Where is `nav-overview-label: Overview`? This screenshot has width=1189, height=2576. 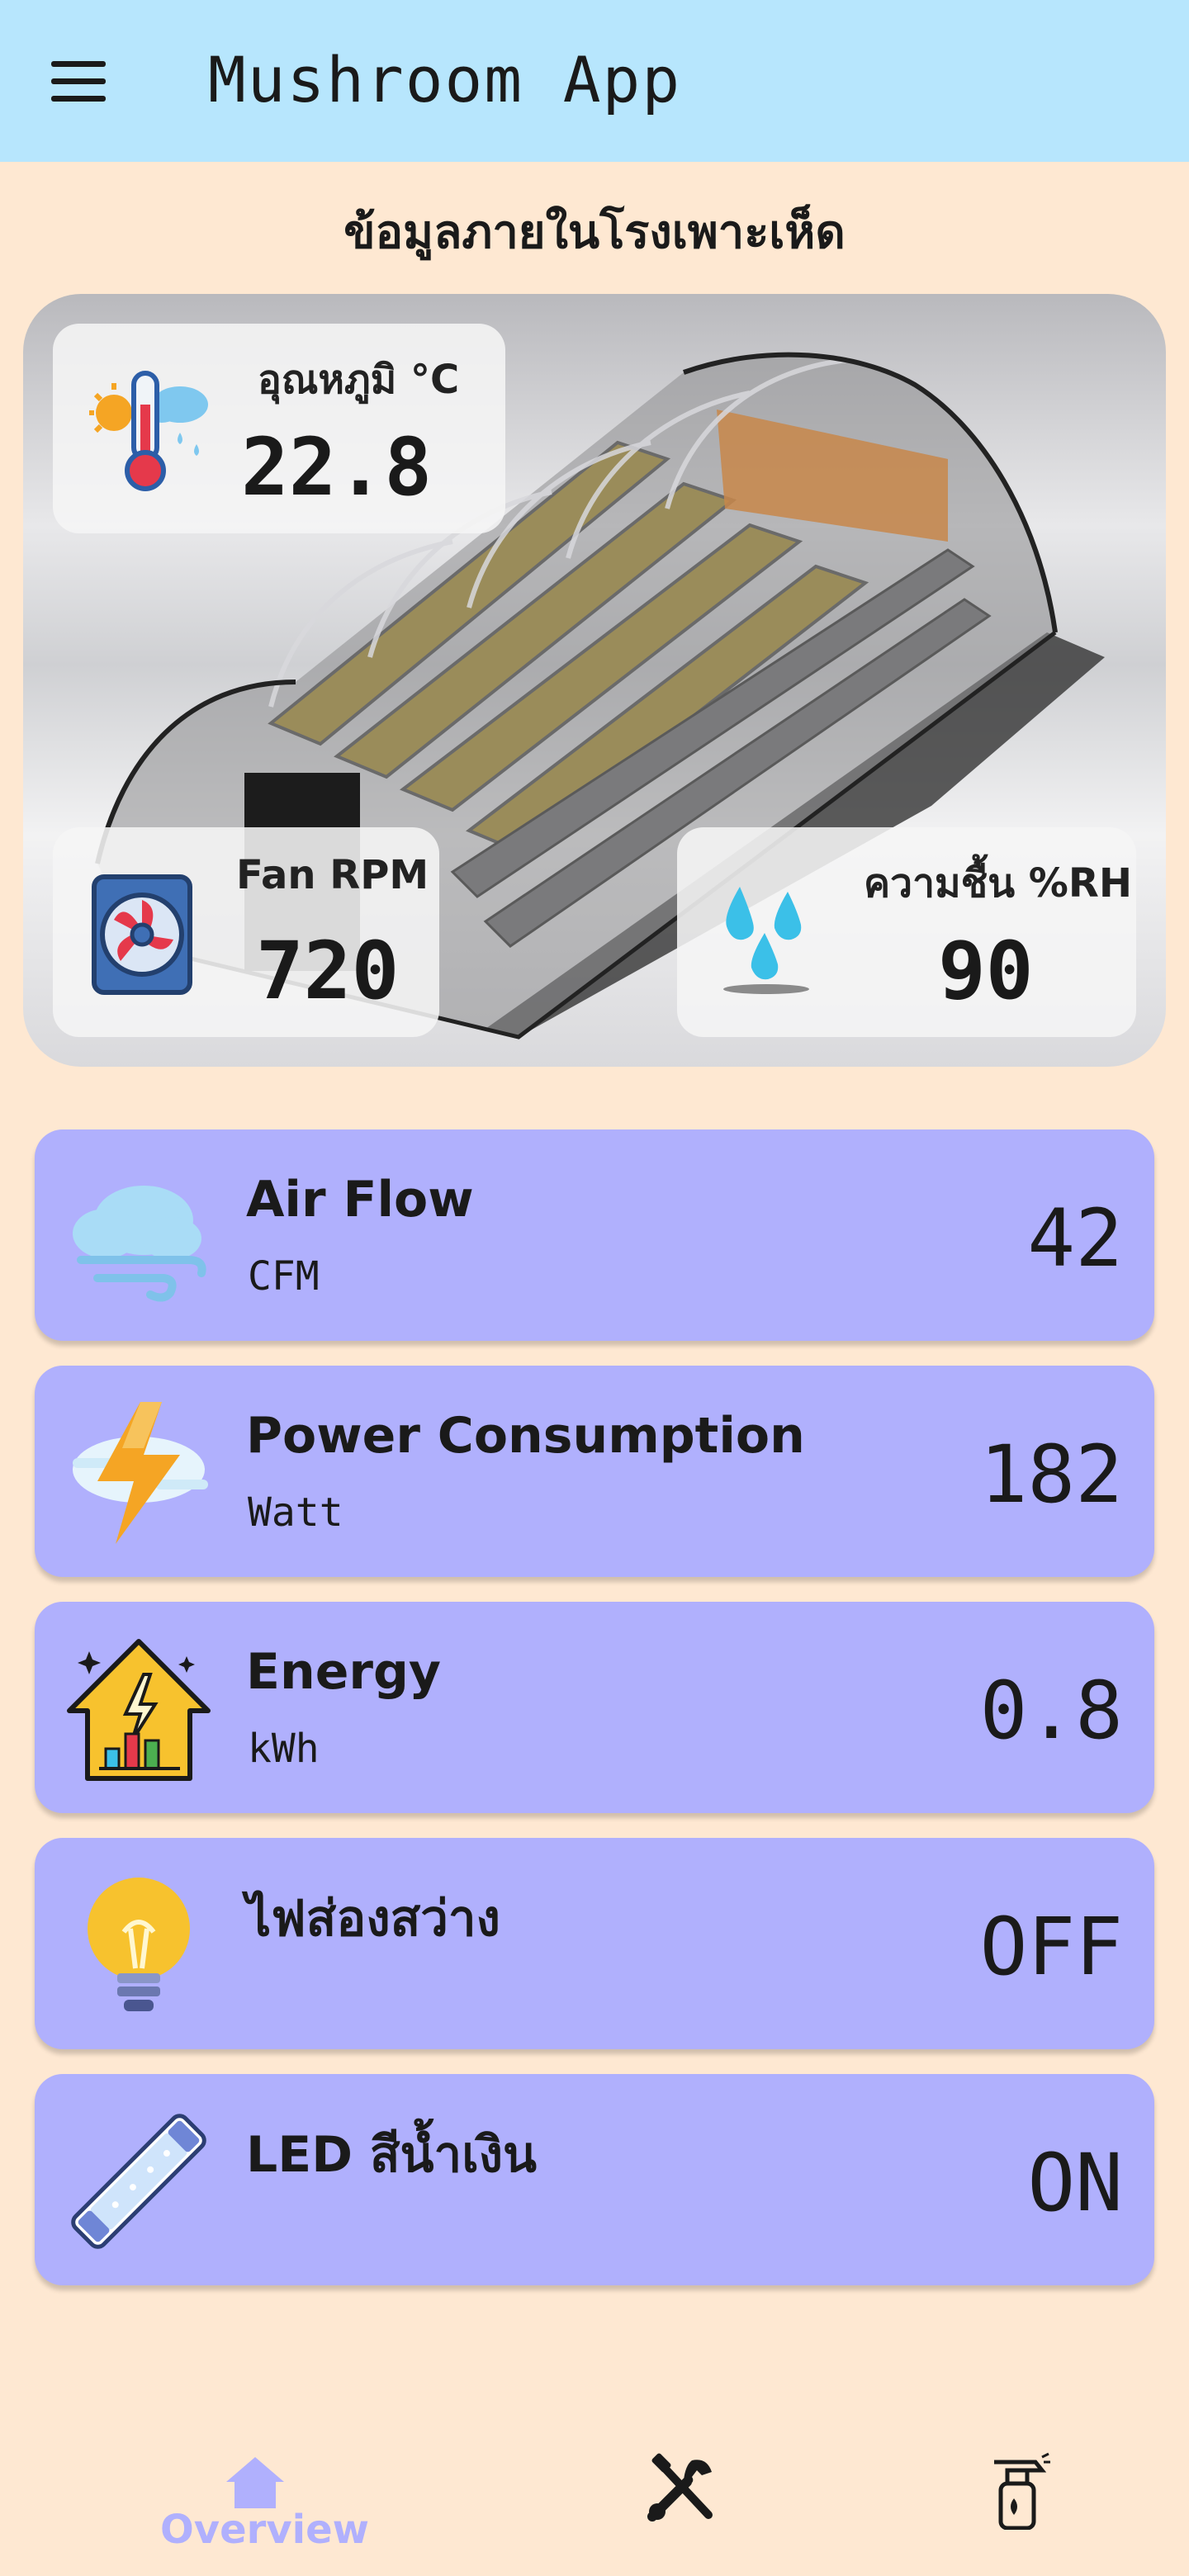
nav-overview-label: Overview is located at coordinates (264, 2530).